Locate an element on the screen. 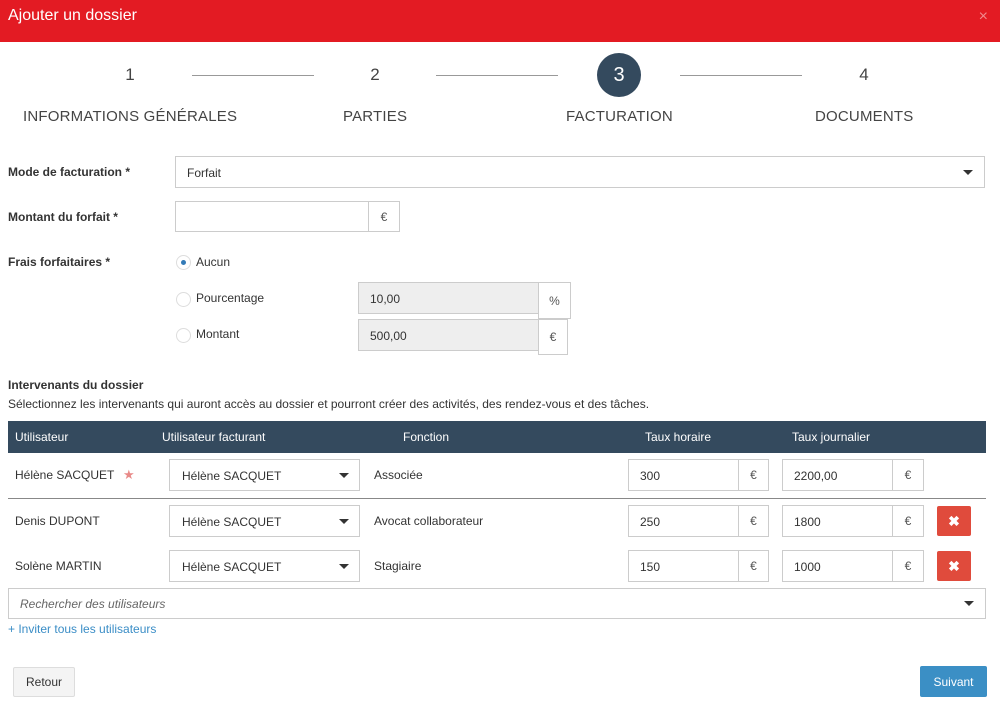 Image resolution: width=1000 pixels, height=706 pixels. col-function: Fonction is located at coordinates (426, 437).